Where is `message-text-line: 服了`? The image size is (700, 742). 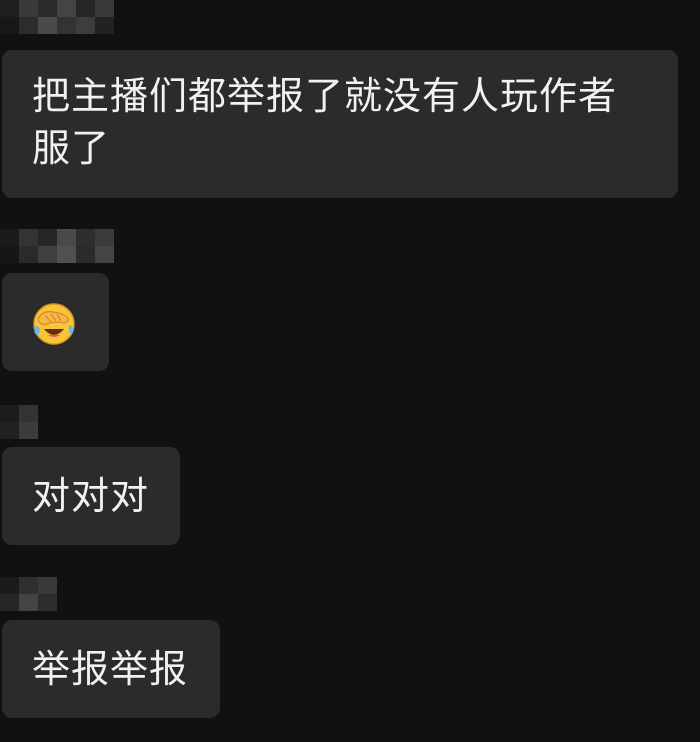 message-text-line: 服了 is located at coordinates (71, 148).